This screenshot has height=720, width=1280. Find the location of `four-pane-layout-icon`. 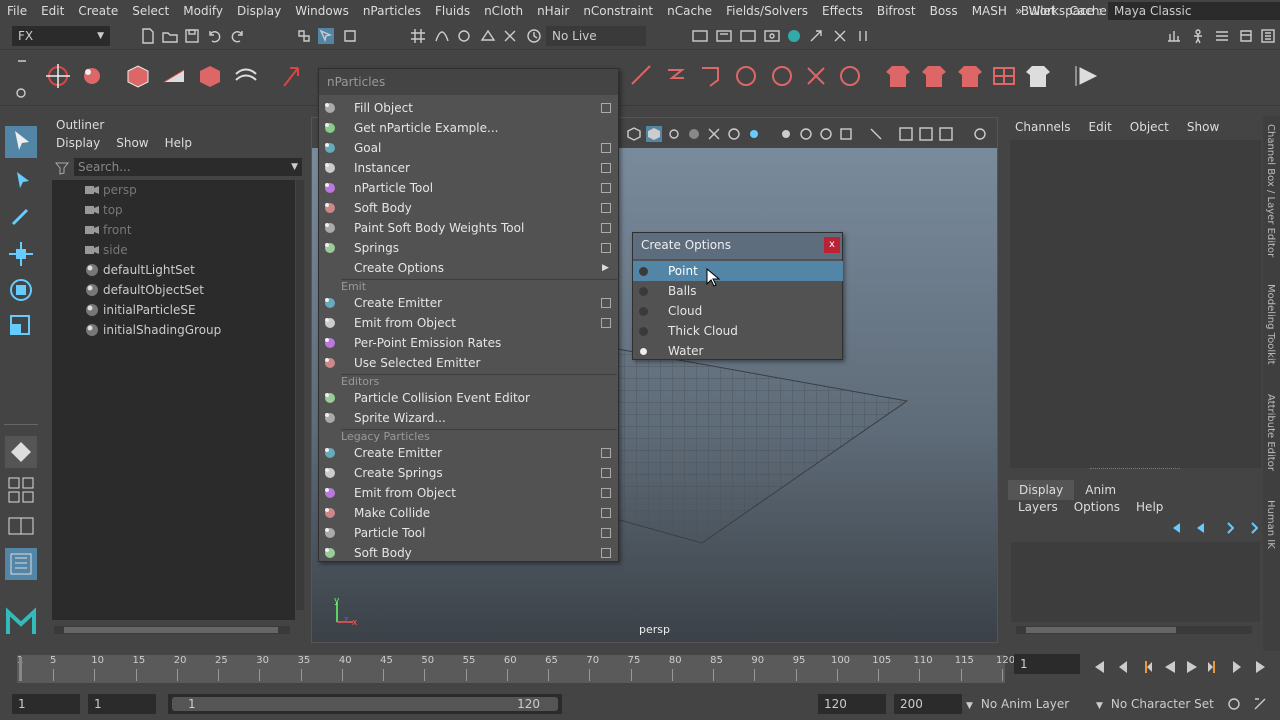

four-pane-layout-icon is located at coordinates (21, 490).